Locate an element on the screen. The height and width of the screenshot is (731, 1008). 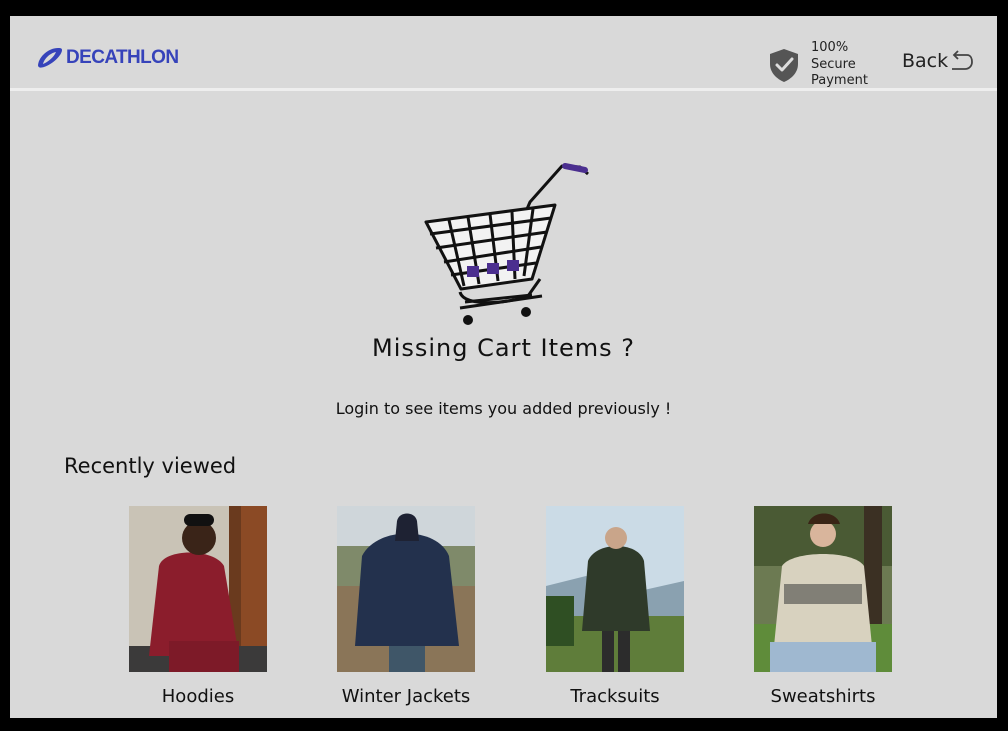
secure-line-1: 100% is located at coordinates (830, 47).